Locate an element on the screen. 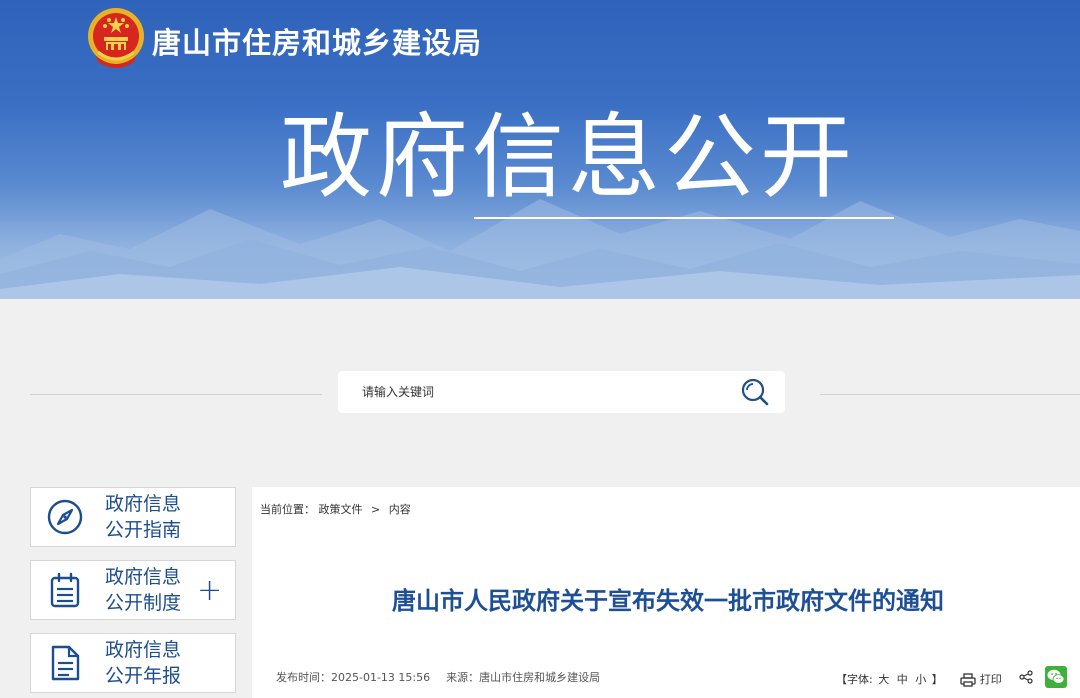  sidebar-item-system: 政府信息 公开制度 + is located at coordinates (133, 590).